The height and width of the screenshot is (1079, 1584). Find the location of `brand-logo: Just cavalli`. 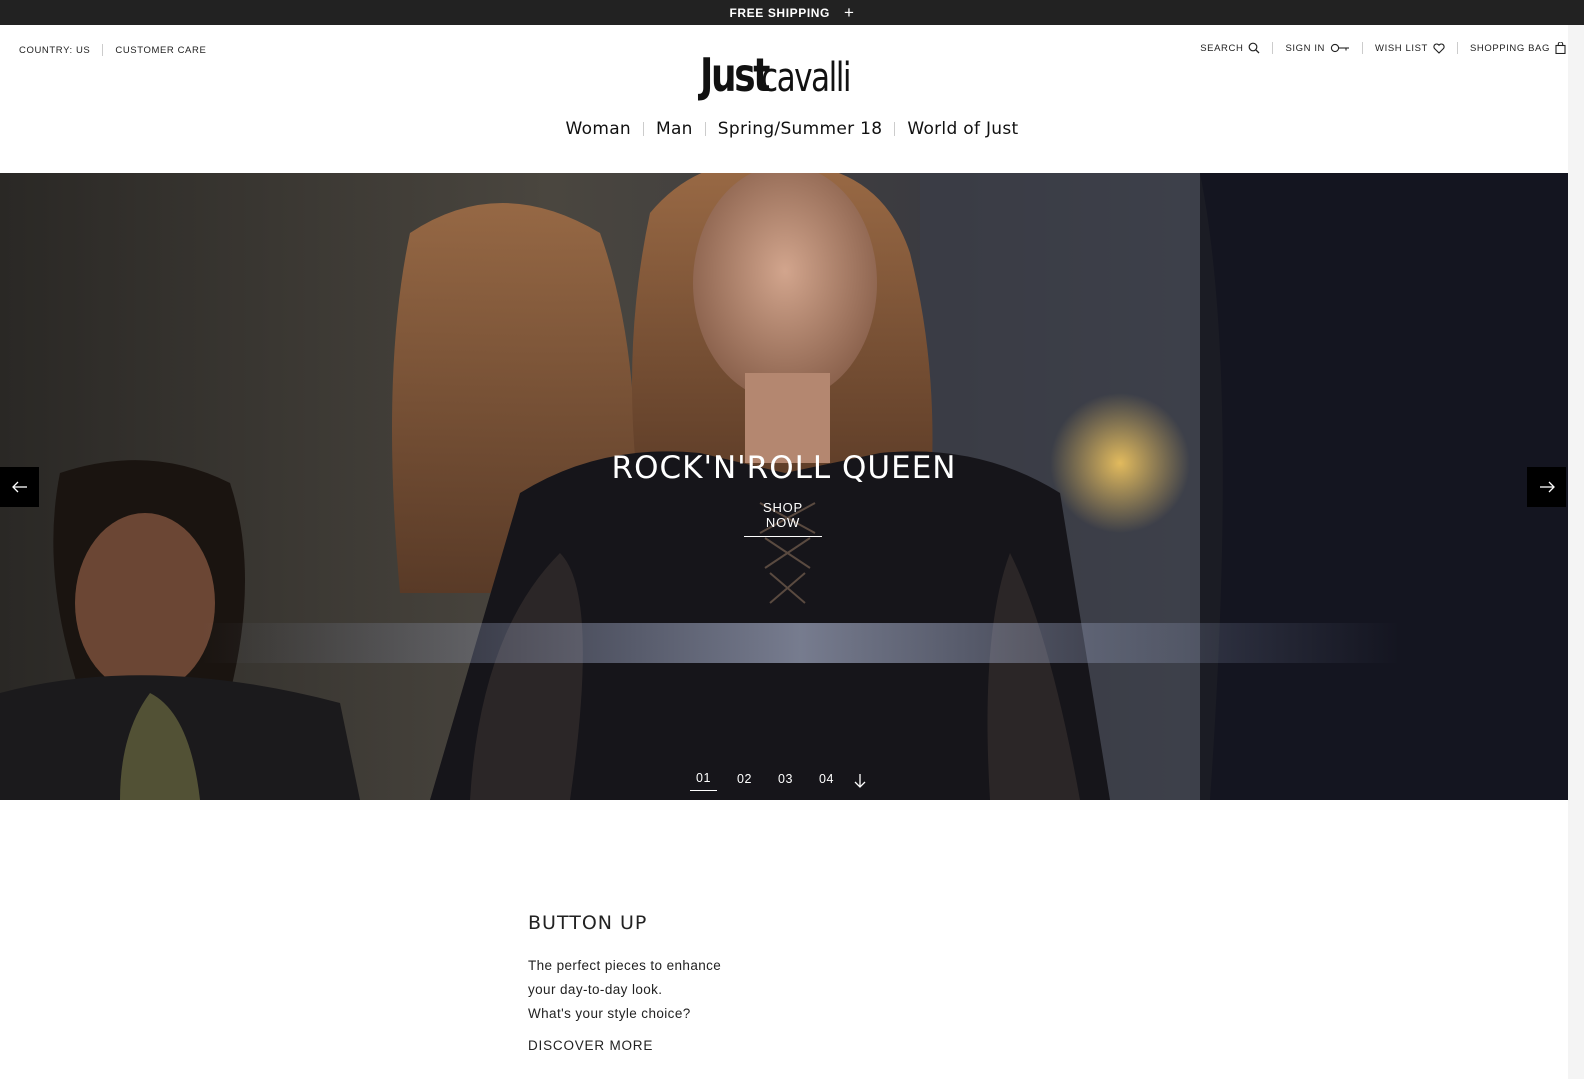

brand-logo: Just cavalli is located at coordinates (785, 70).